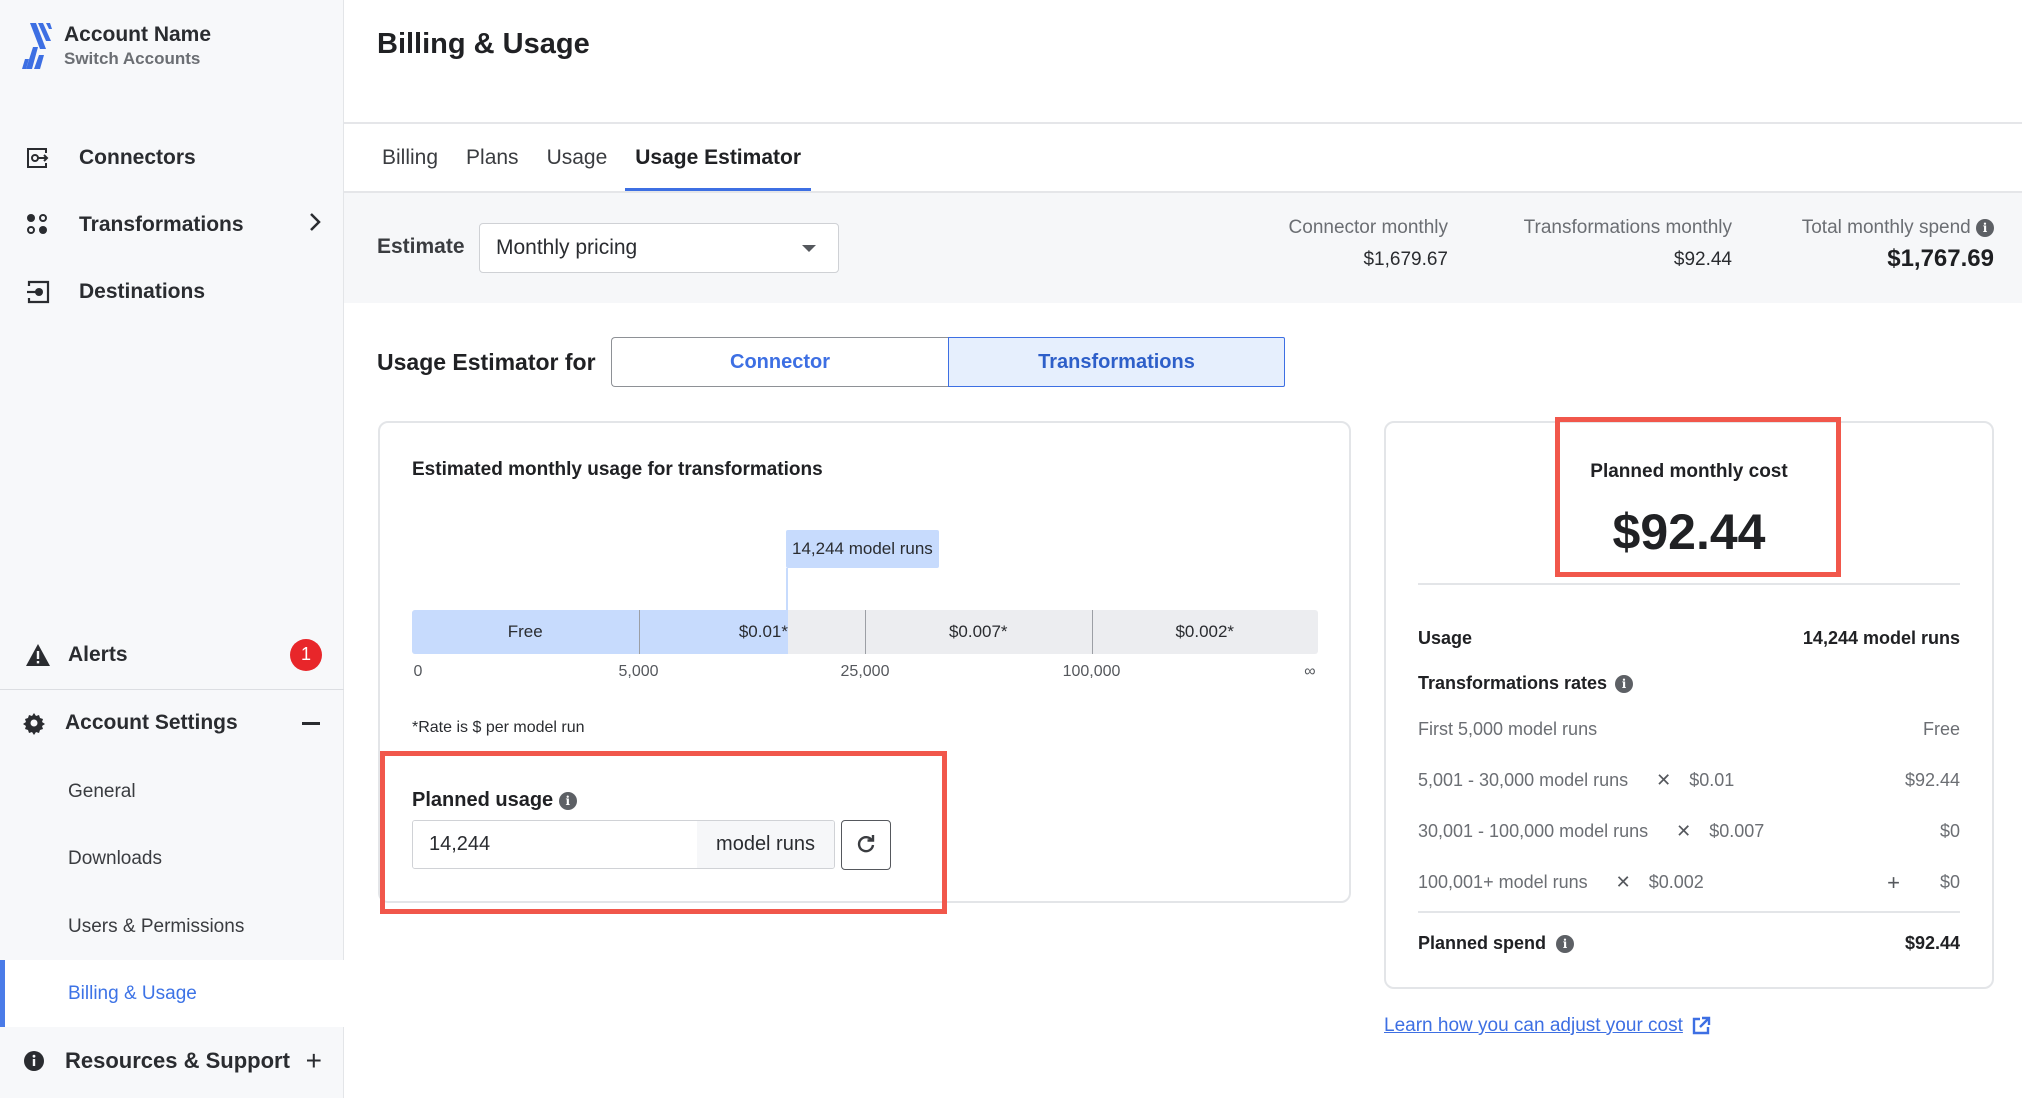 This screenshot has height=1098, width=2022. I want to click on tick-label: 100,000, so click(1091, 671).